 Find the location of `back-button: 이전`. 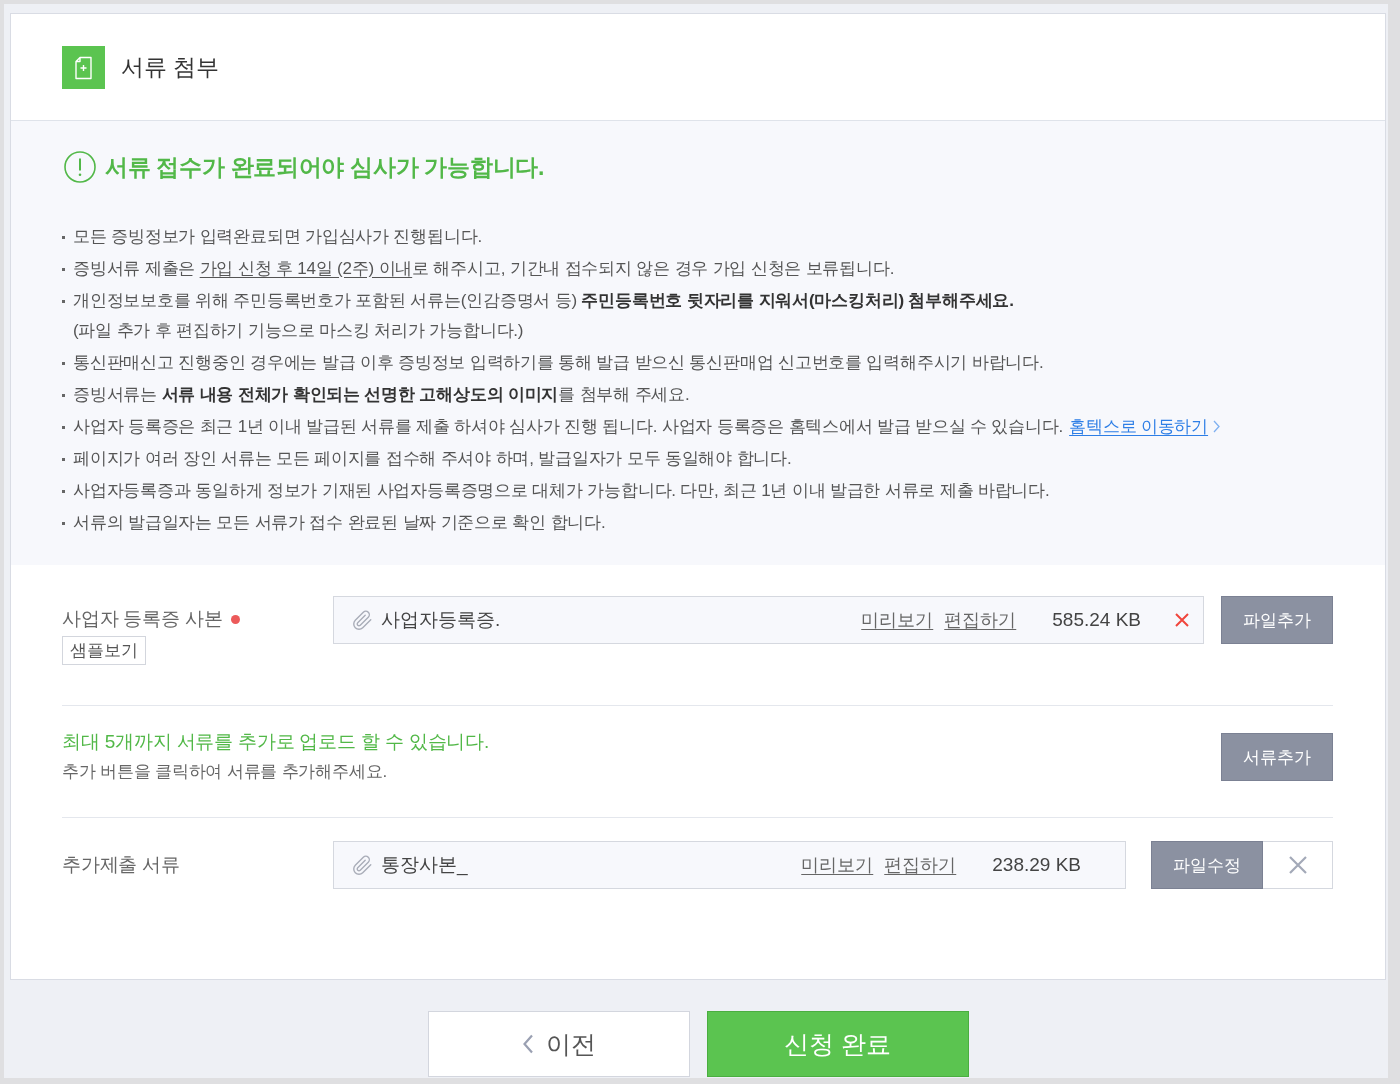

back-button: 이전 is located at coordinates (558, 1044).